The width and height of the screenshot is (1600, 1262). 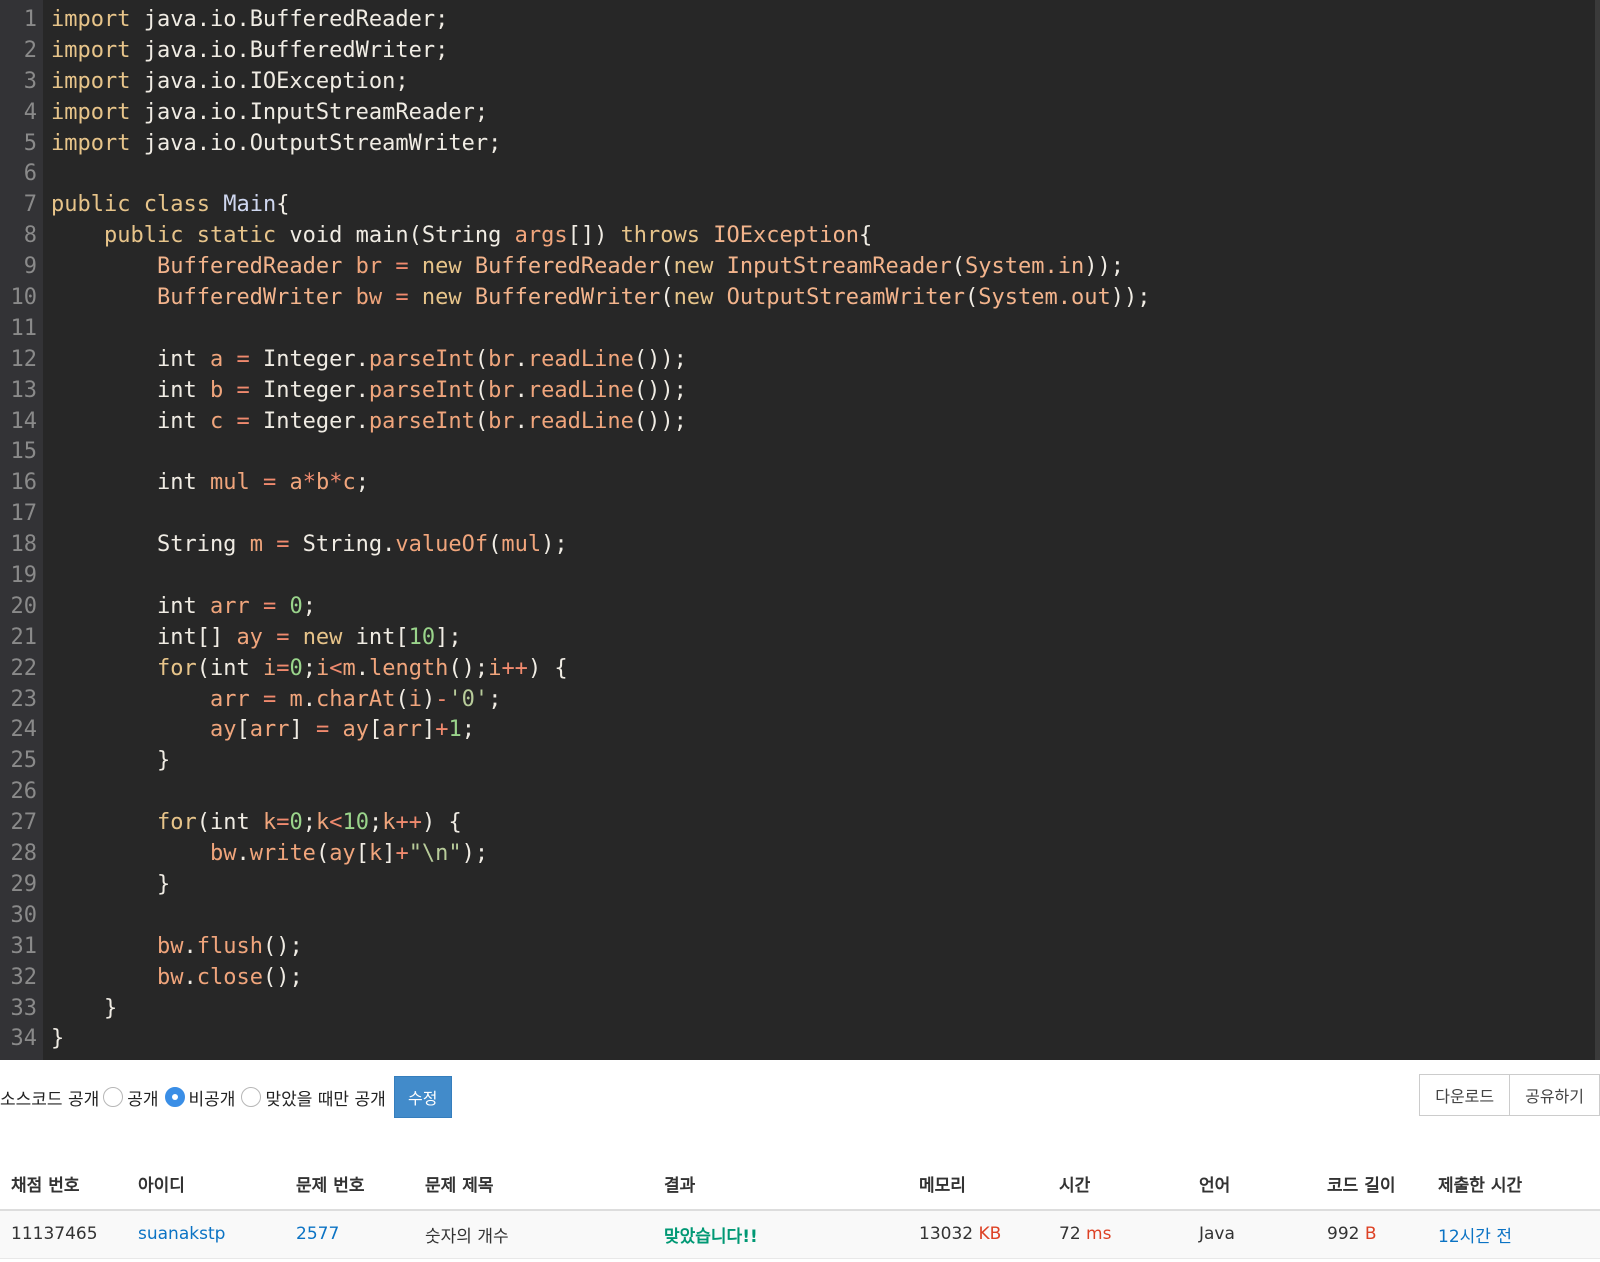 I want to click on header-result: 결과, so click(x=780, y=1184).